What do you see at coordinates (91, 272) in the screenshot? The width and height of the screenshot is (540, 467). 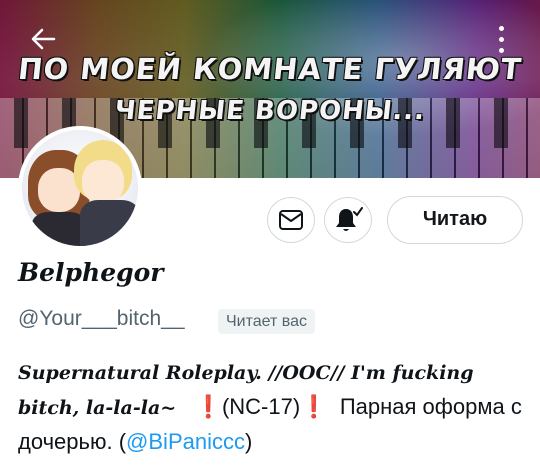 I see `display-name: Belphegor` at bounding box center [91, 272].